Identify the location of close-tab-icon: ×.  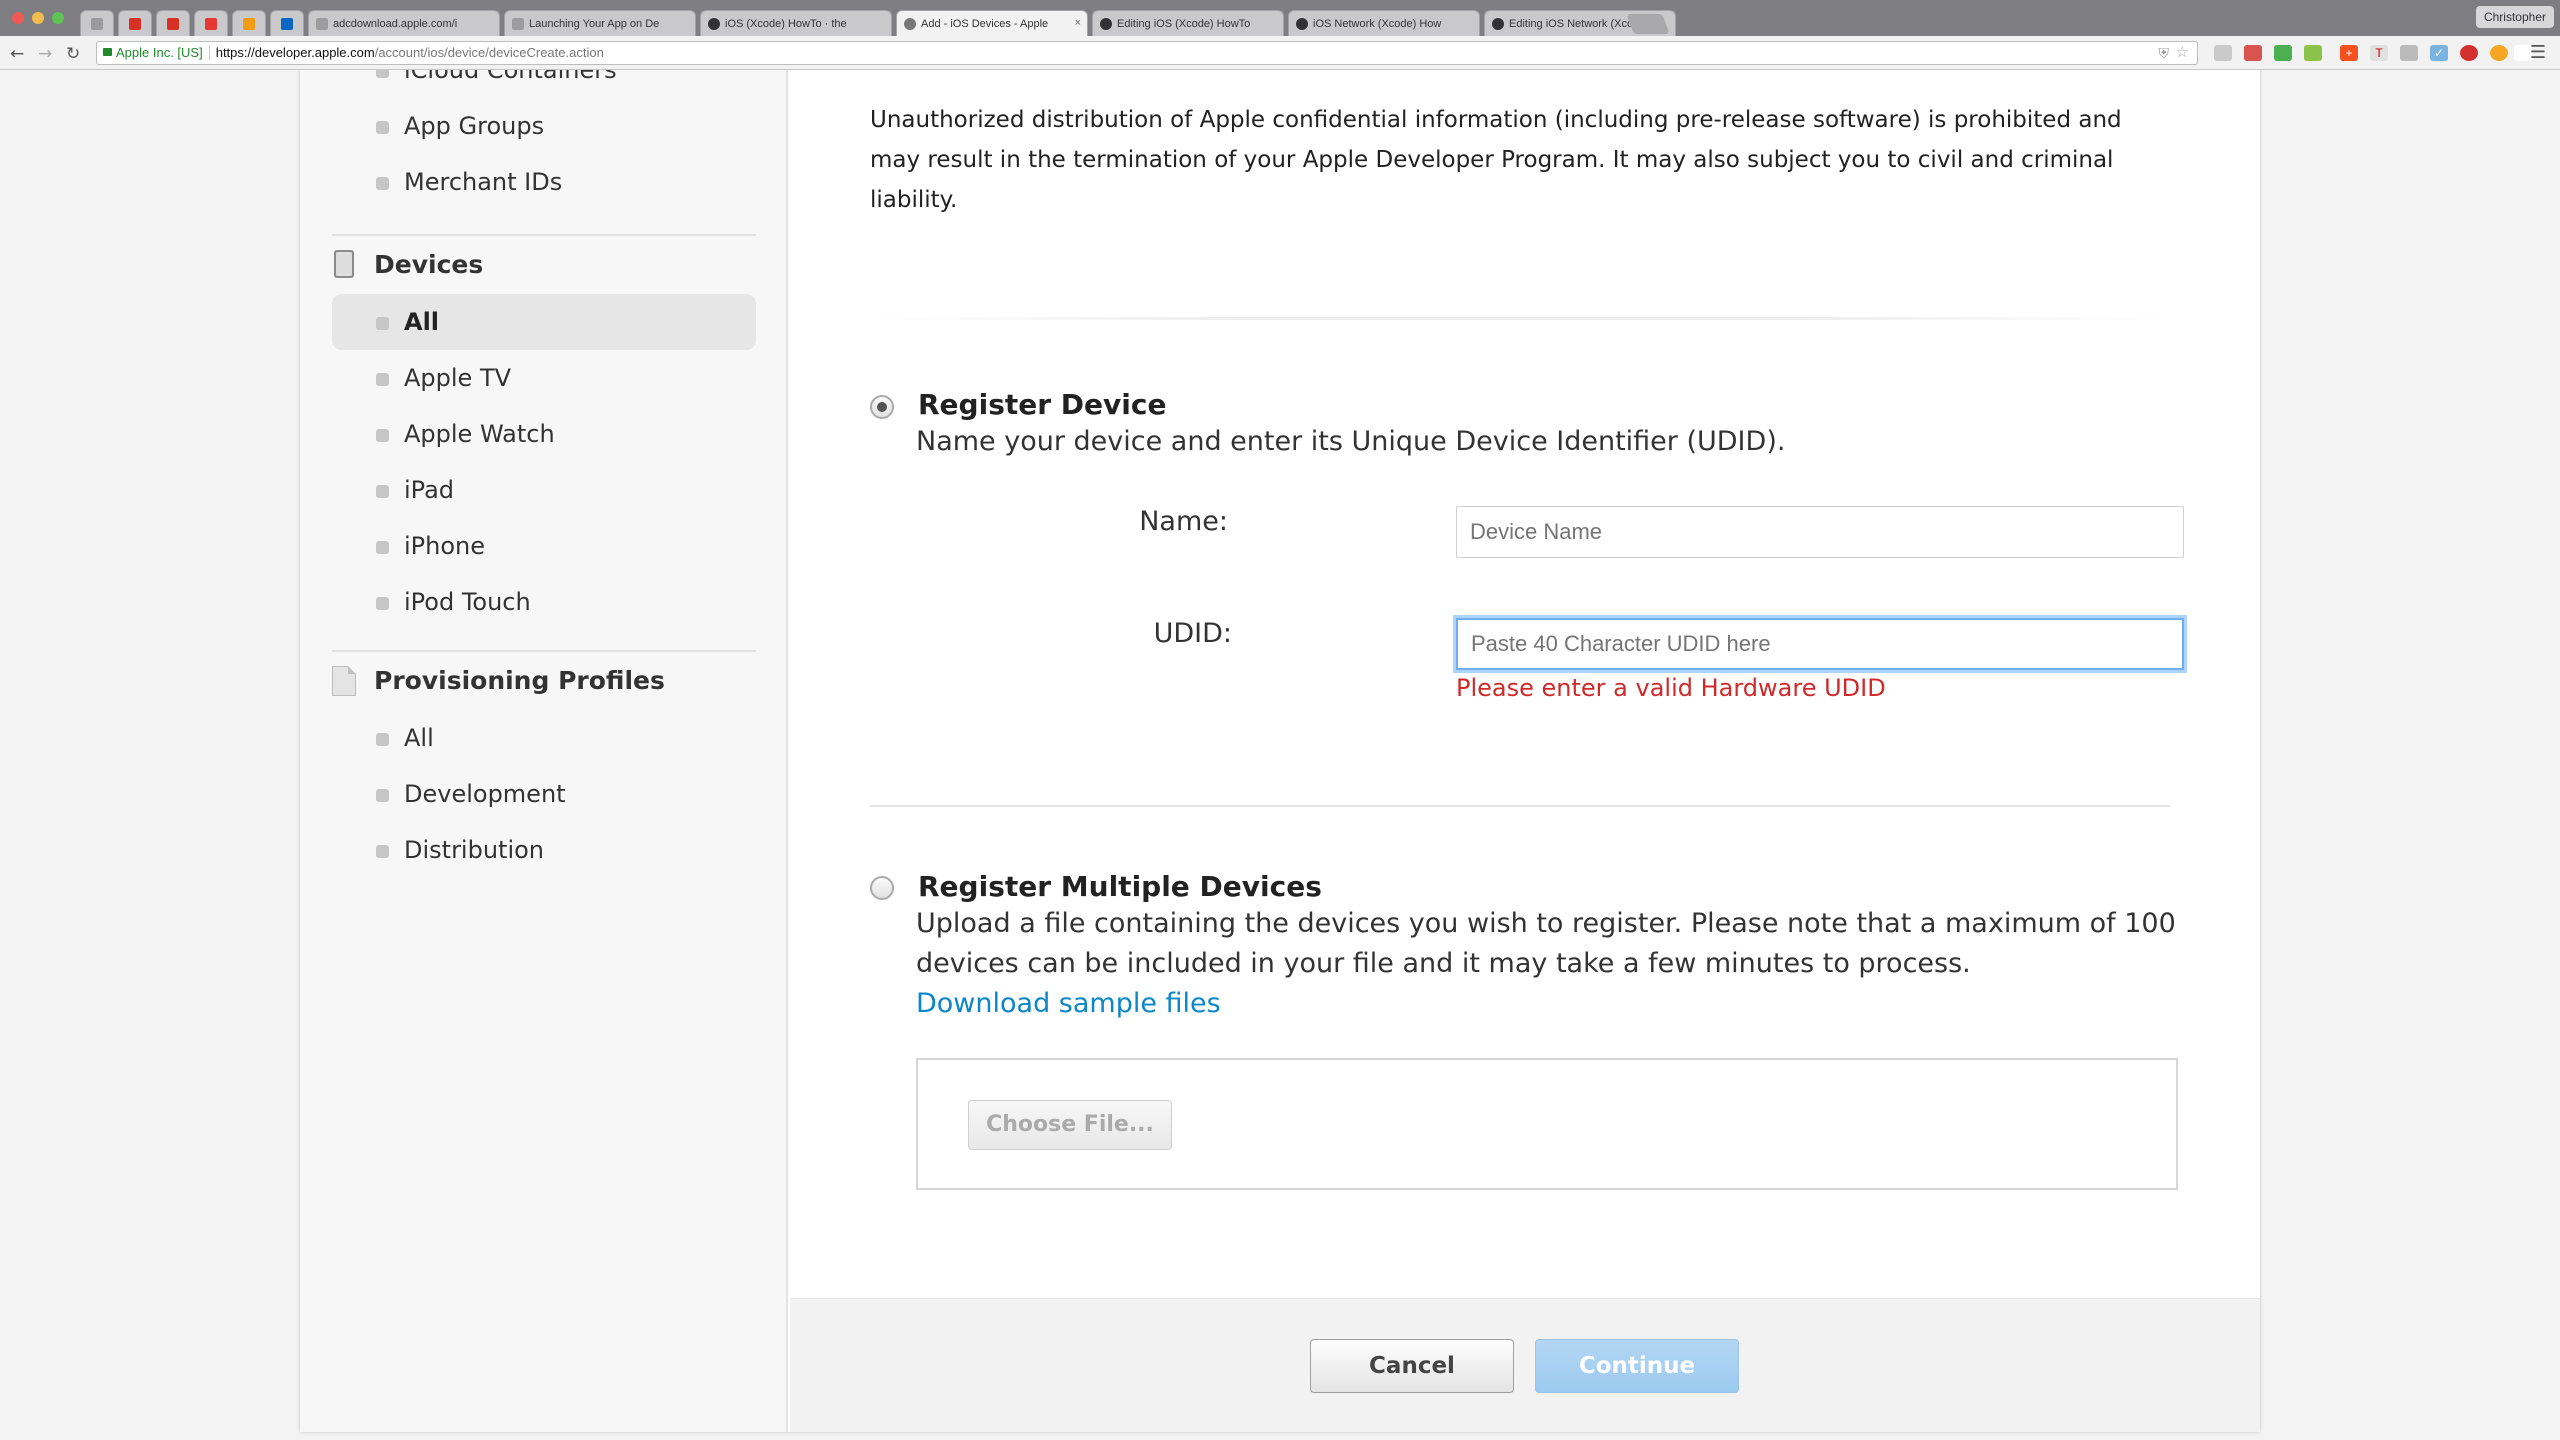
(1078, 23).